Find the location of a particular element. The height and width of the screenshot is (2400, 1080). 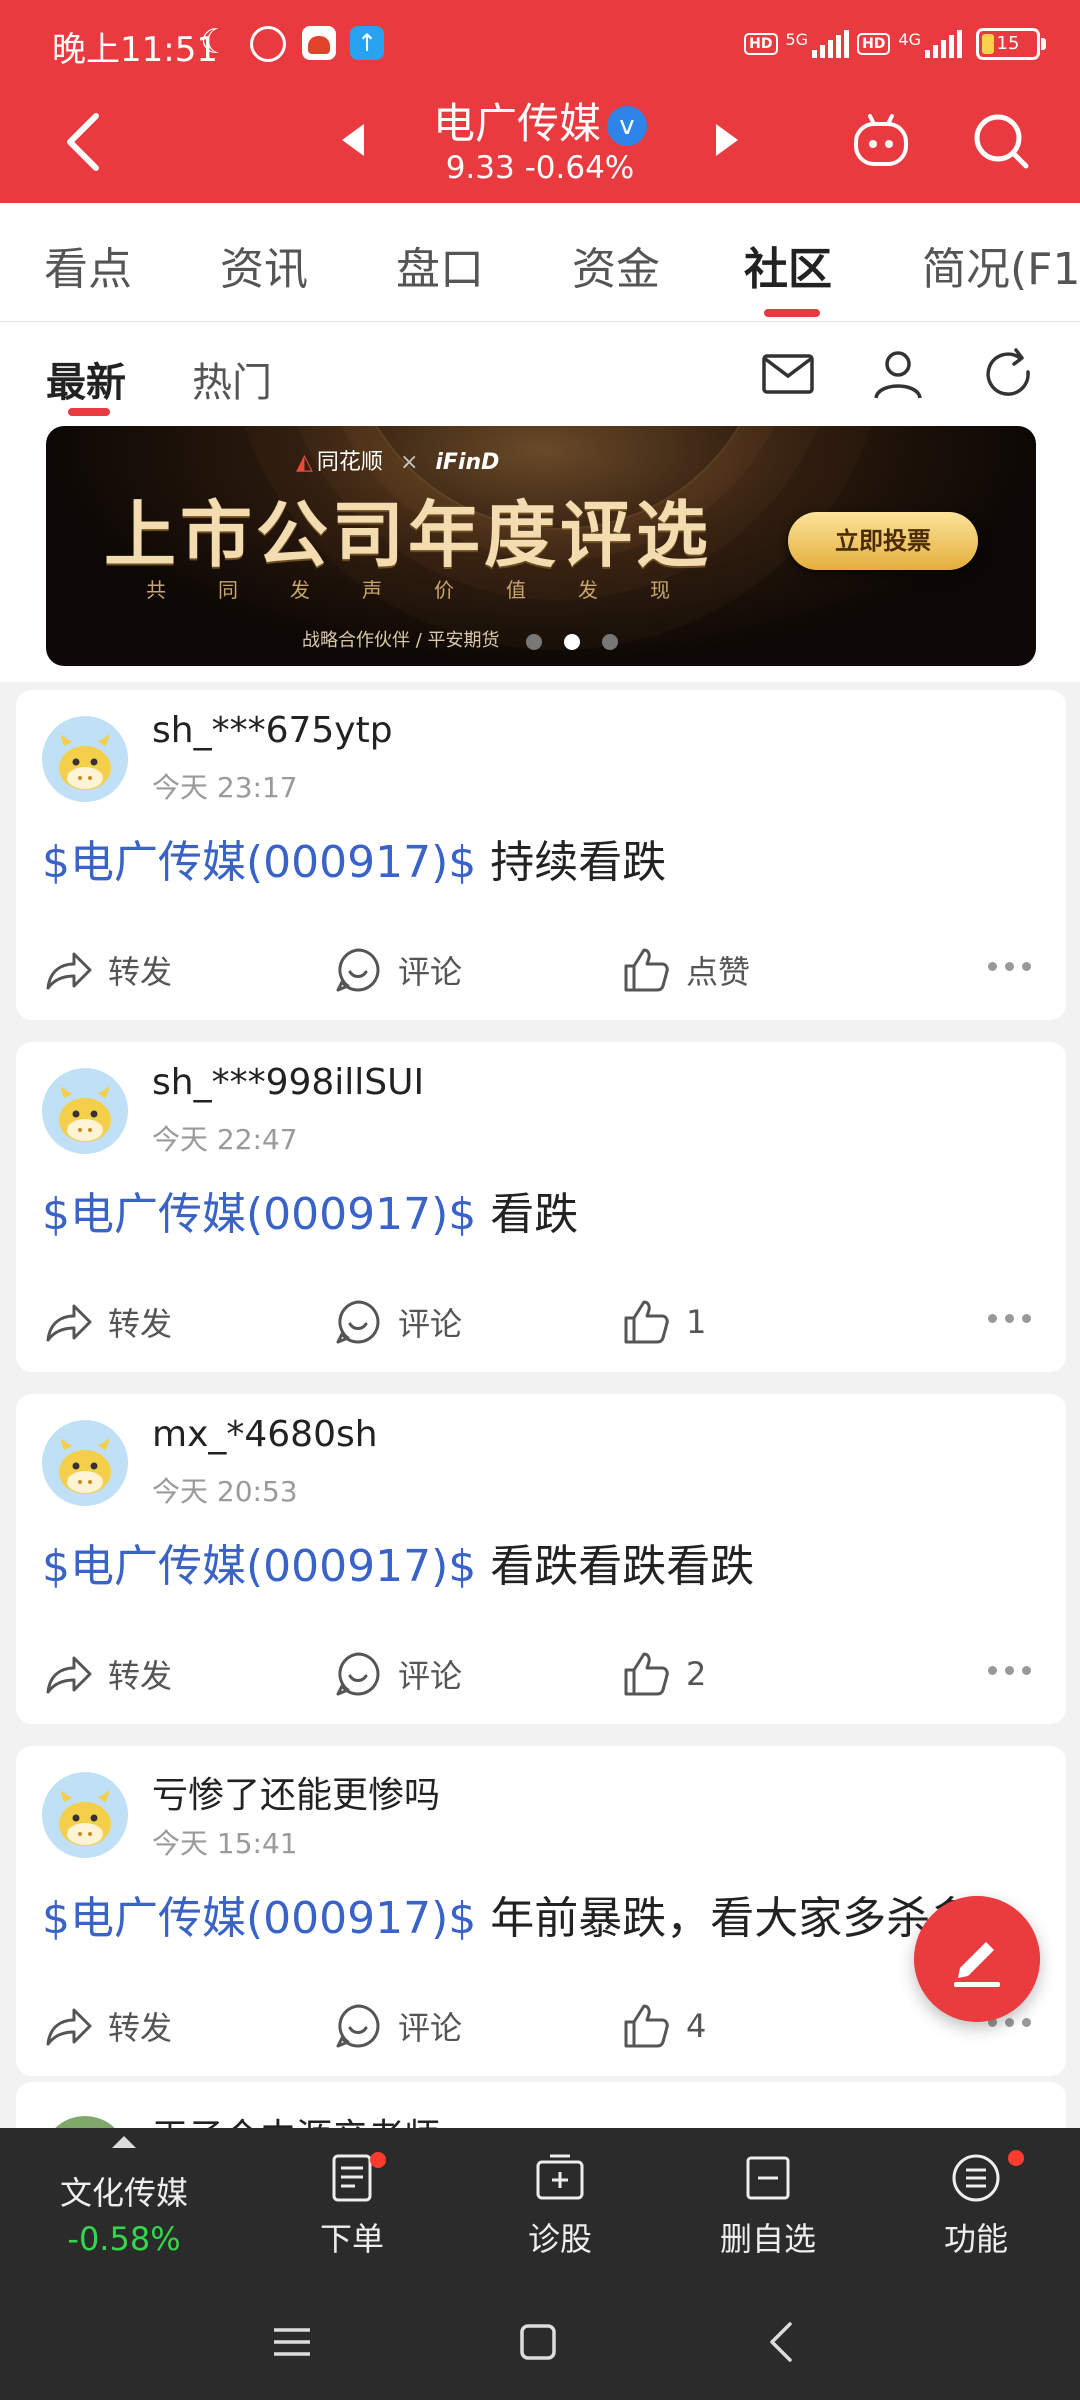

refresh-icon is located at coordinates (1008, 374).